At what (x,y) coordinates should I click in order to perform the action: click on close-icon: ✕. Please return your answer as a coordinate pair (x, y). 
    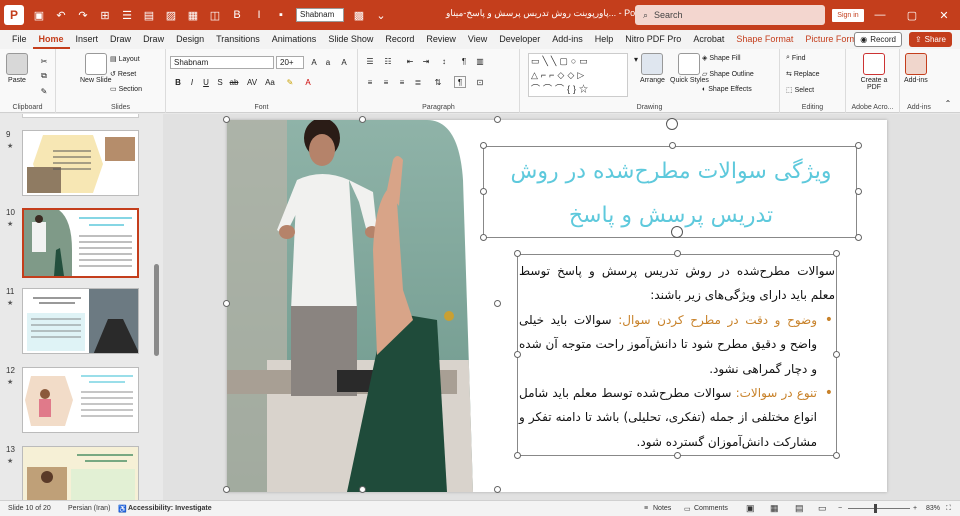
    Looking at the image, I should click on (944, 15).